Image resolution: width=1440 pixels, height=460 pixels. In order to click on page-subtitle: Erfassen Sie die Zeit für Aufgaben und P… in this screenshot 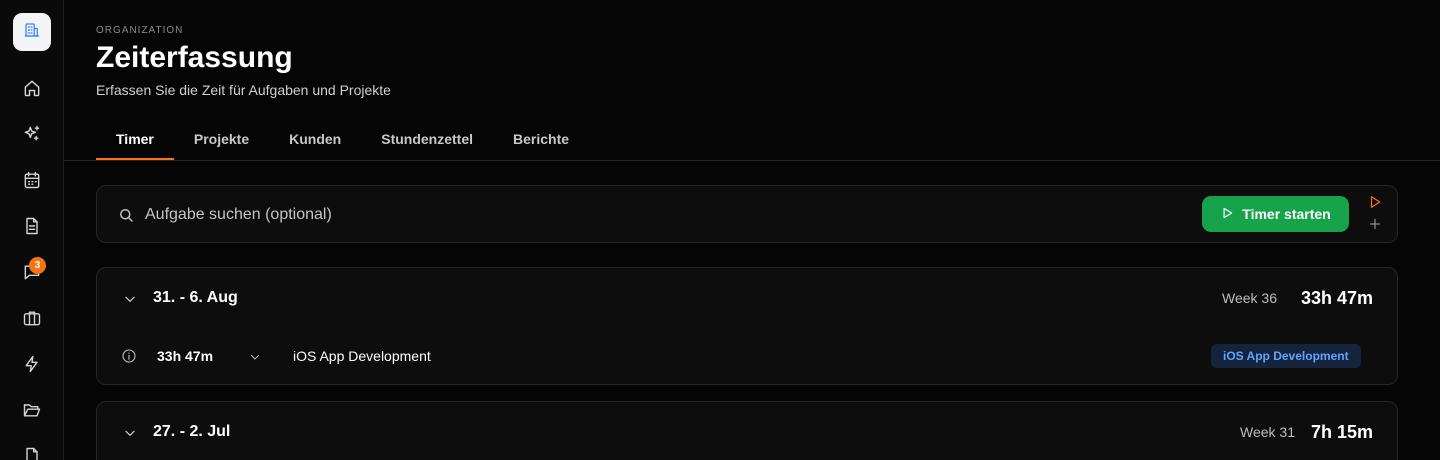, I will do `click(243, 90)`.